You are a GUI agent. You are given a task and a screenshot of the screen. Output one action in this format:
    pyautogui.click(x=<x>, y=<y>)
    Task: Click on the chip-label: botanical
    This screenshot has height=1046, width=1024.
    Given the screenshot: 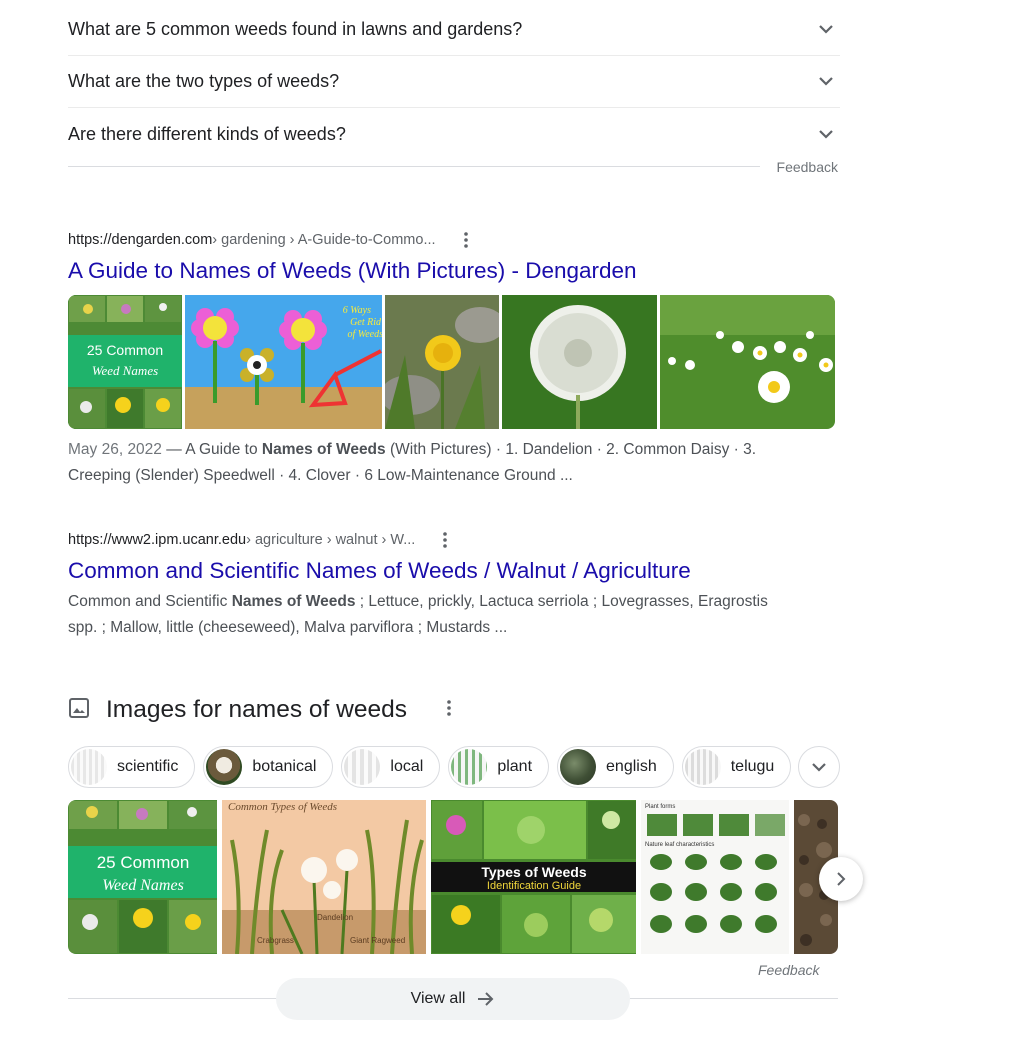 What is the action you would take?
    pyautogui.click(x=284, y=766)
    